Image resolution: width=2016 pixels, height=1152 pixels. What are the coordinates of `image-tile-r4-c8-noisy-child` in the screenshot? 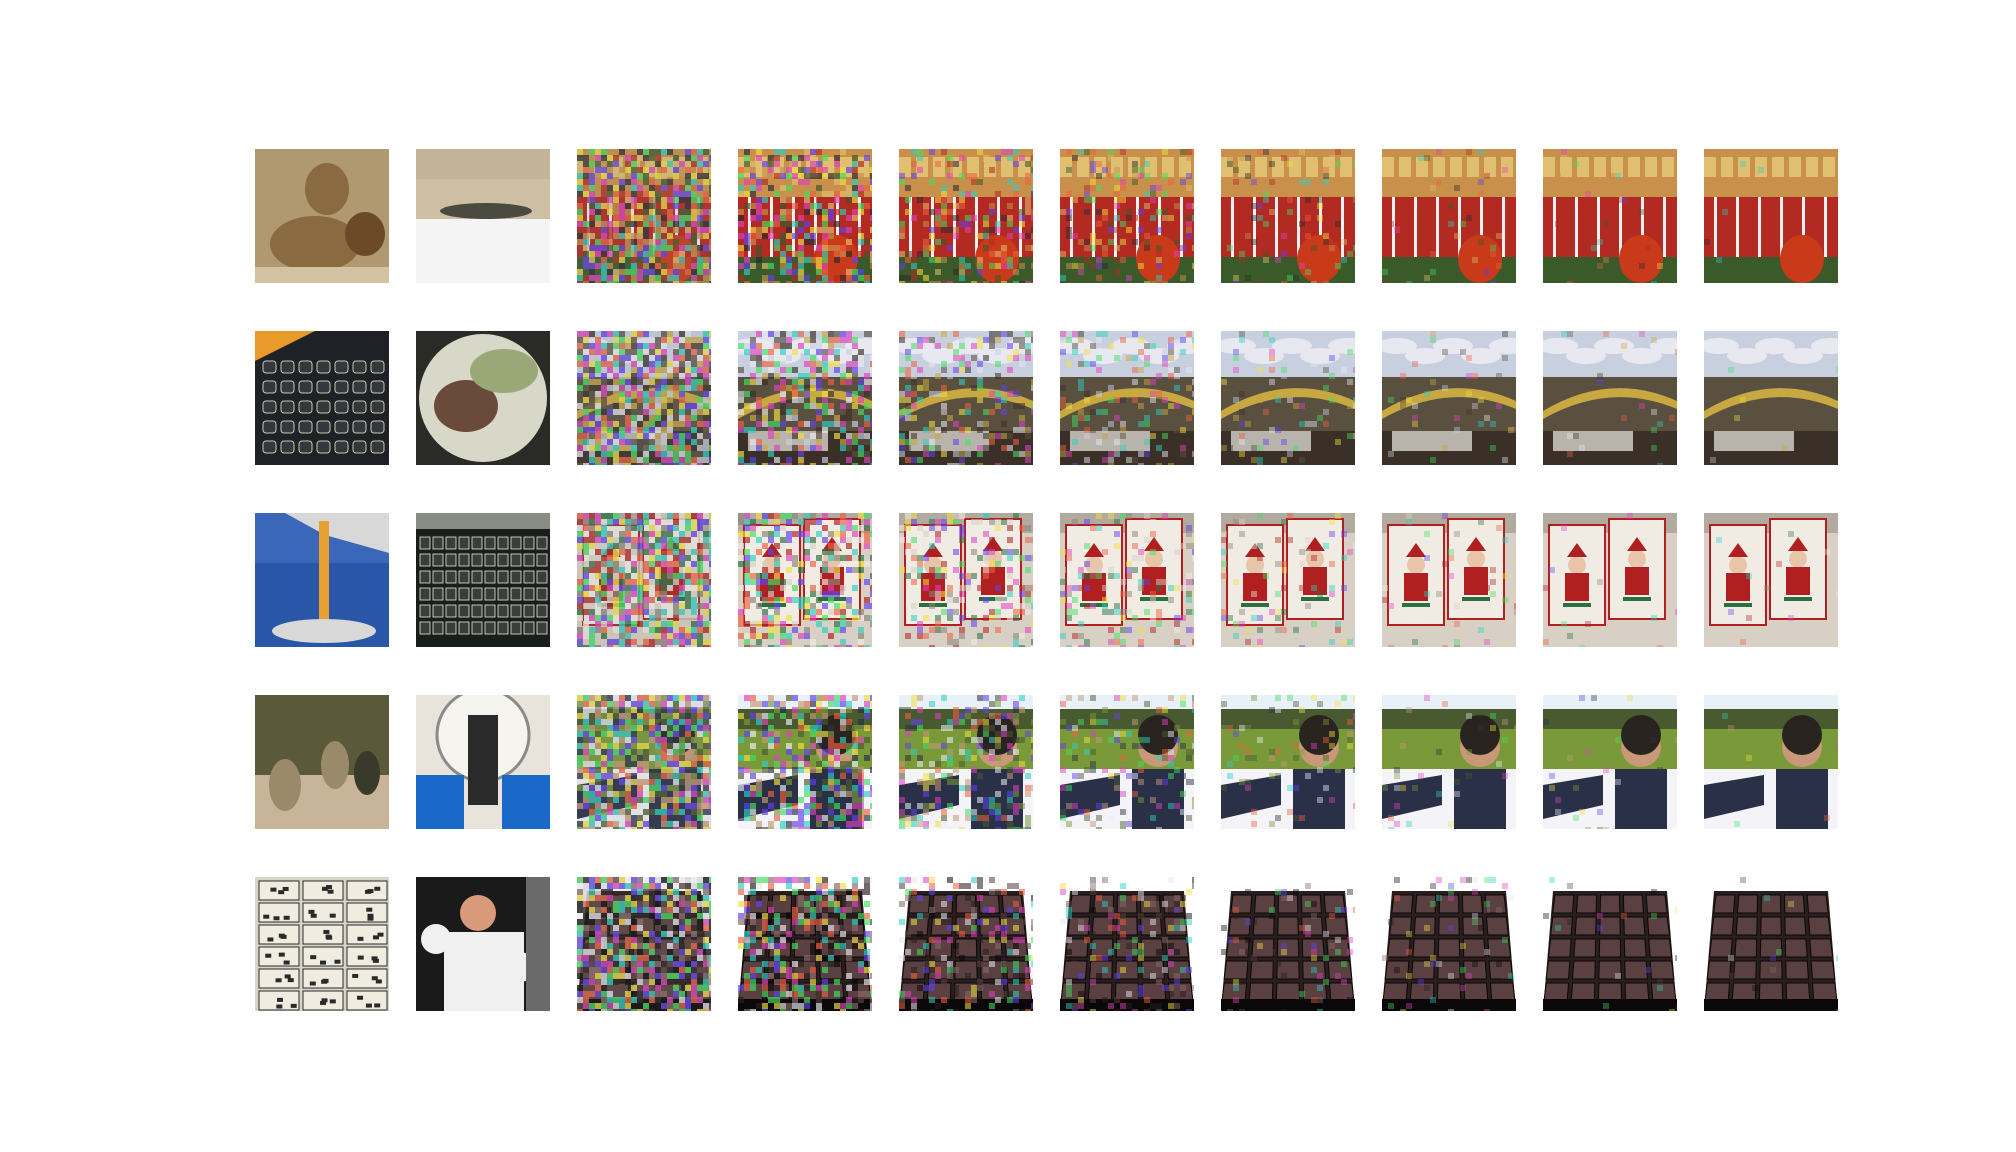 It's located at (1449, 762).